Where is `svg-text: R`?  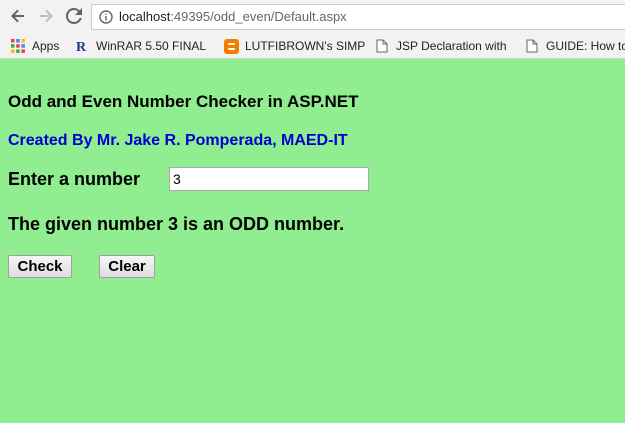
svg-text: R is located at coordinates (81, 46).